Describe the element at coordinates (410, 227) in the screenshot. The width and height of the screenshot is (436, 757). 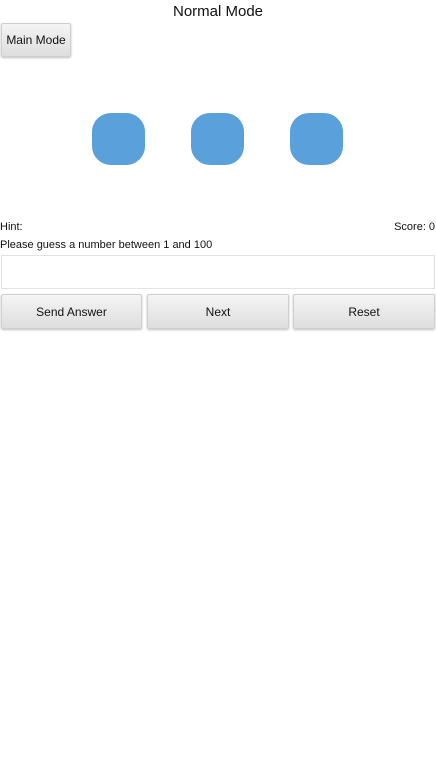
I see `score-label: Score:` at that location.